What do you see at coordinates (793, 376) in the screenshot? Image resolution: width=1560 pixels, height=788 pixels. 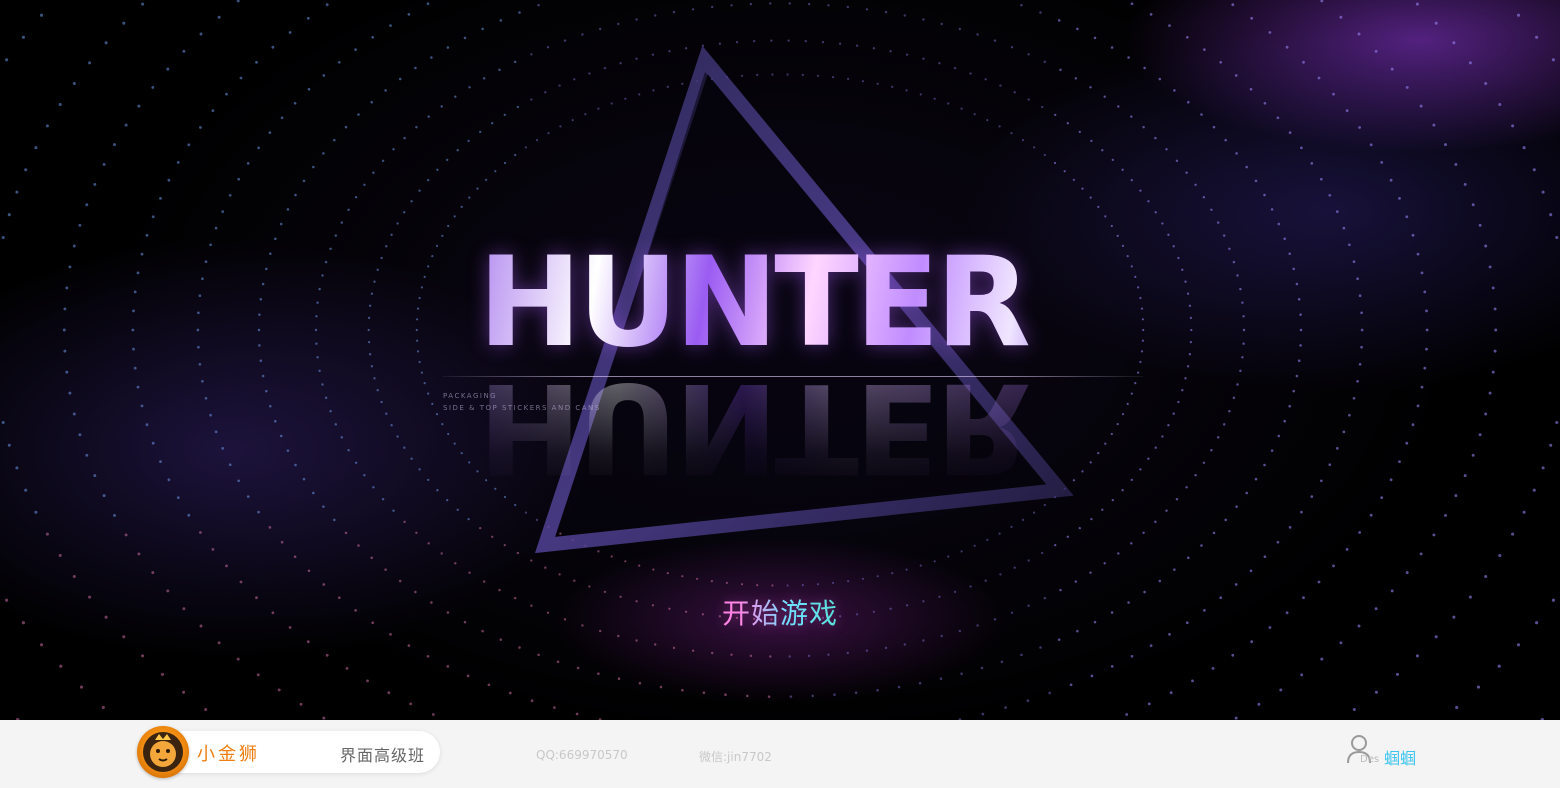 I see `title-divider` at bounding box center [793, 376].